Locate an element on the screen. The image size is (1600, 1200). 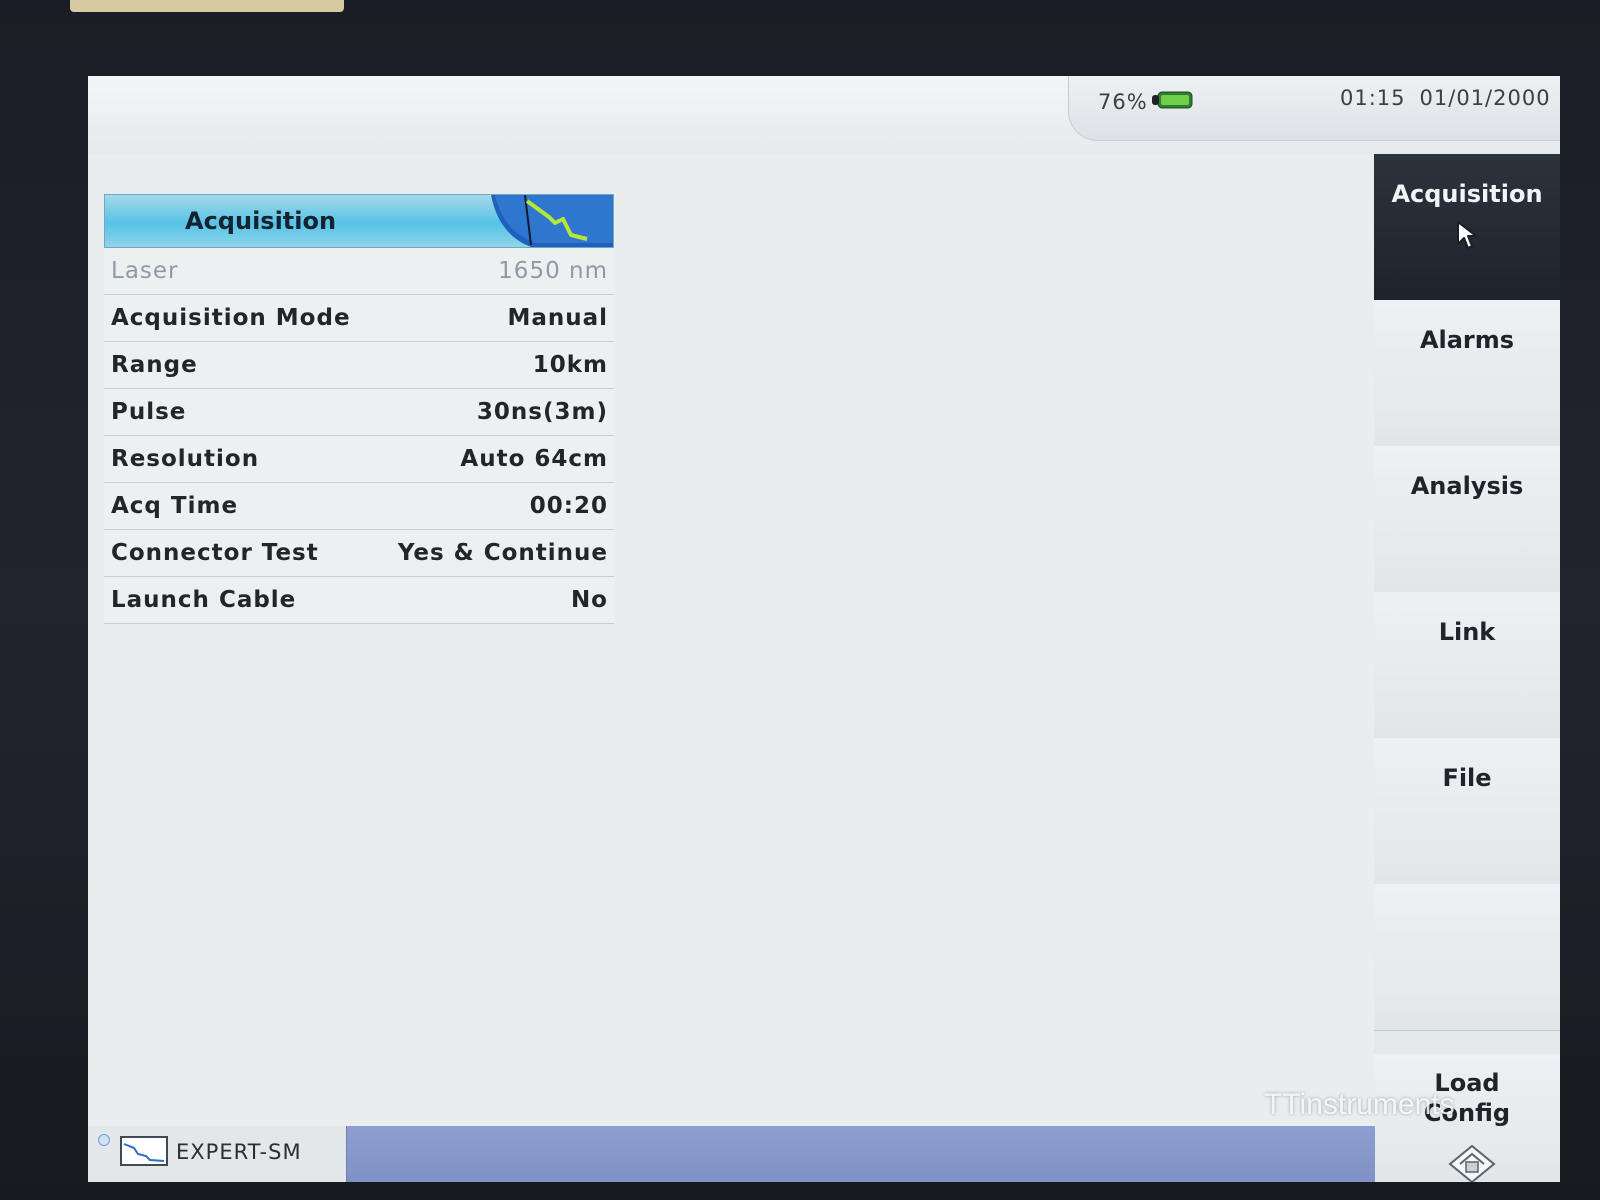
setting-row-acq-time: Acq Time 00:20 is located at coordinates (359, 506).